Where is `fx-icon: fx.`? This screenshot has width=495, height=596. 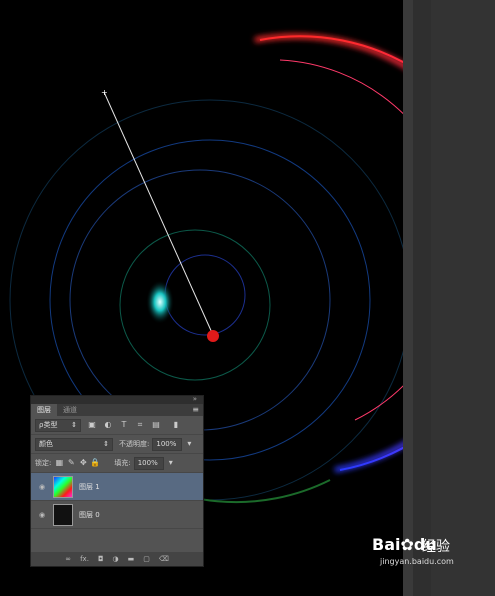
fx-icon: fx. is located at coordinates (84, 559).